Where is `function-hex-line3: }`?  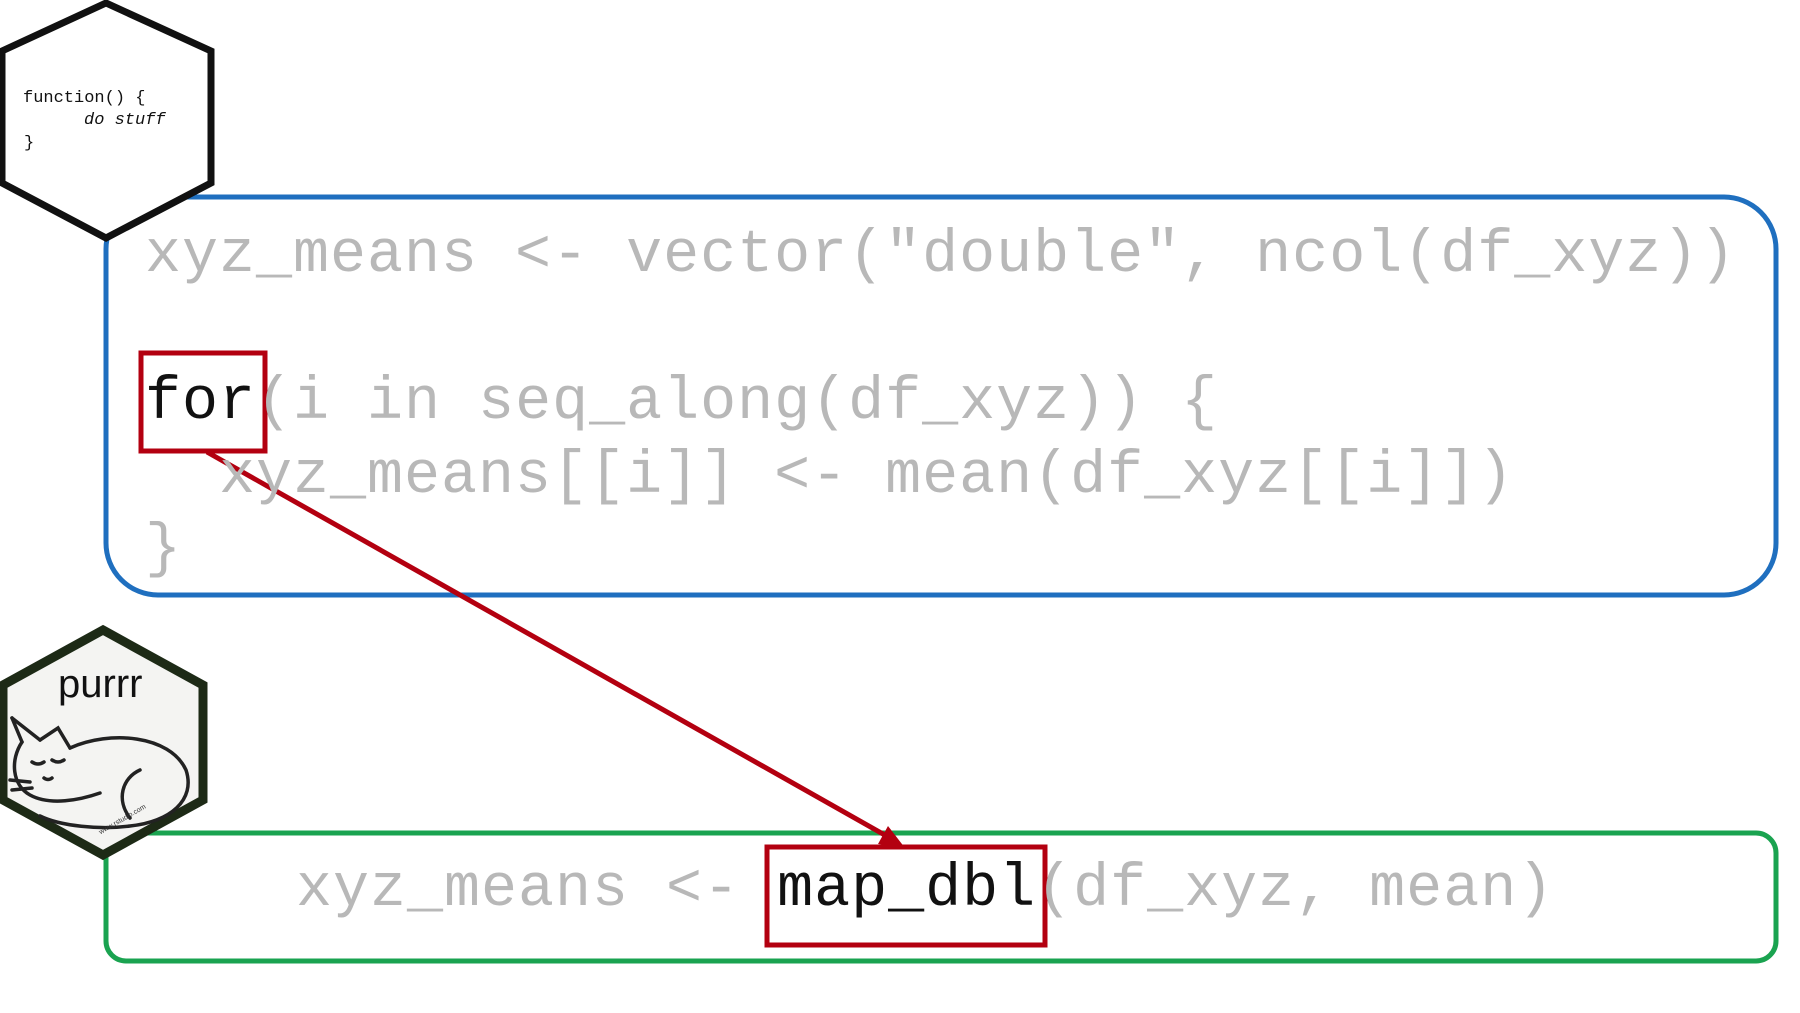
function-hex-line3: } is located at coordinates (29, 143).